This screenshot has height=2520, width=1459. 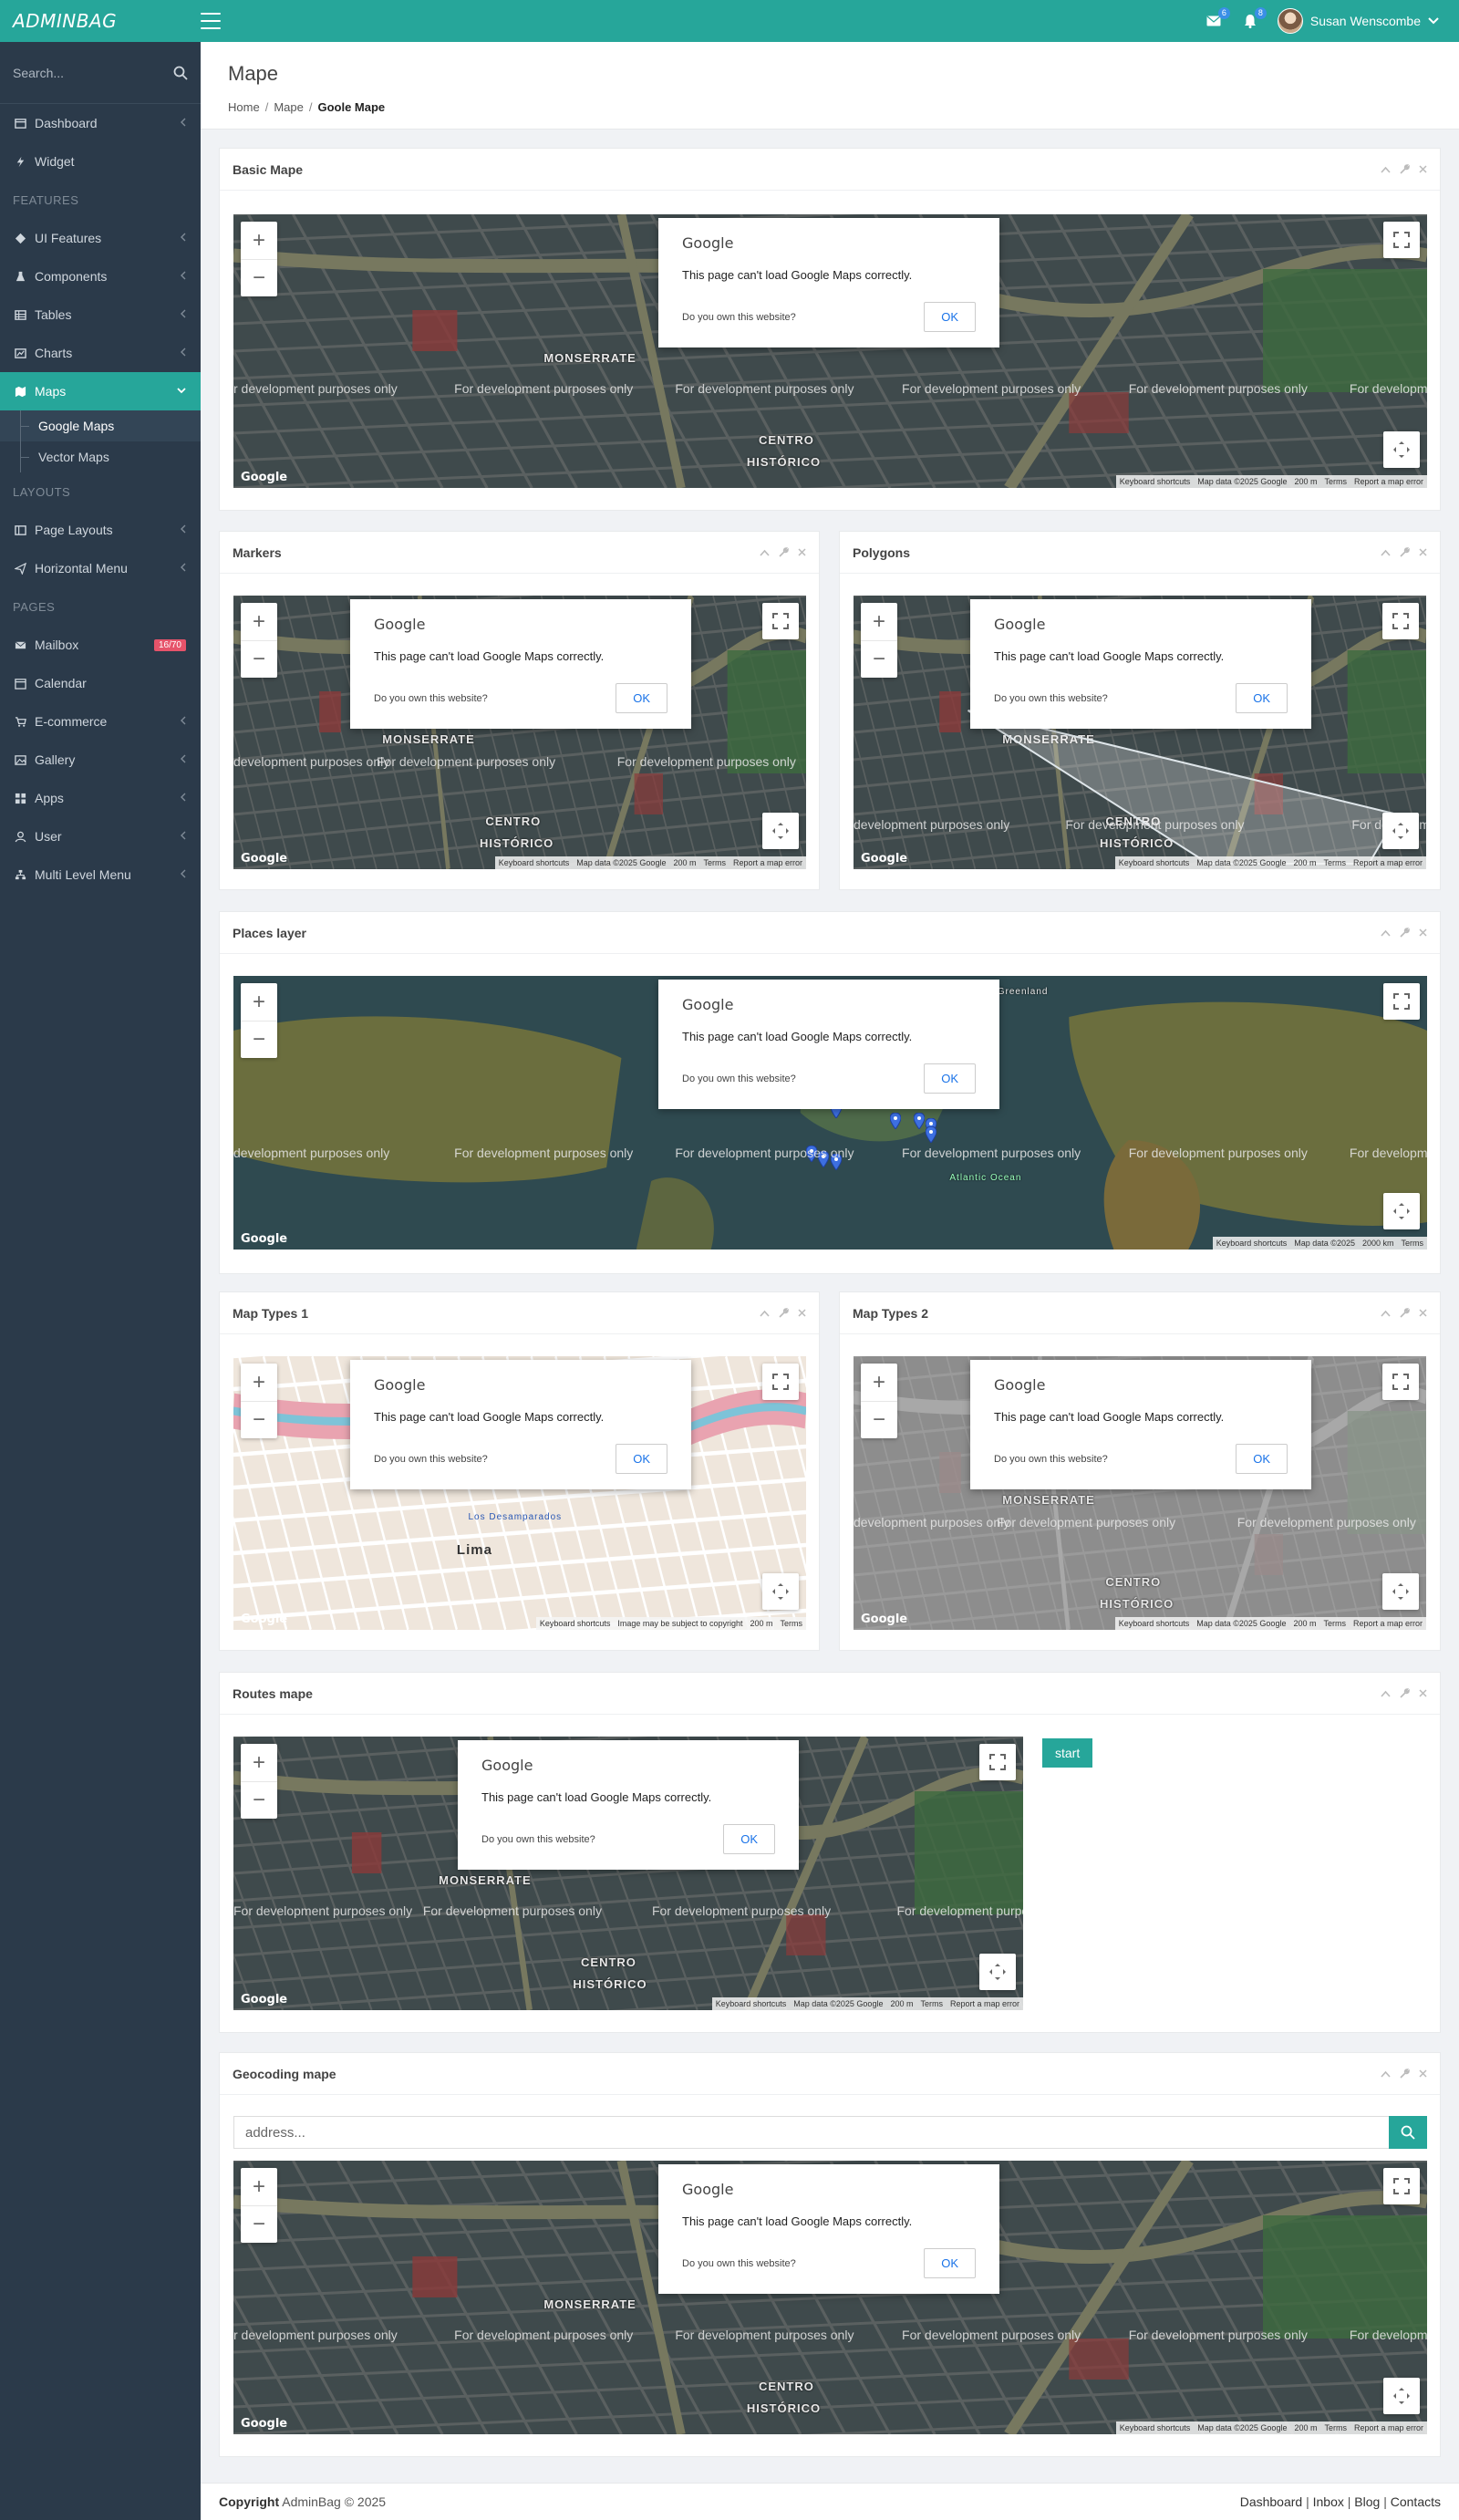 What do you see at coordinates (100, 276) in the screenshot?
I see `sidebar-item-components: Components` at bounding box center [100, 276].